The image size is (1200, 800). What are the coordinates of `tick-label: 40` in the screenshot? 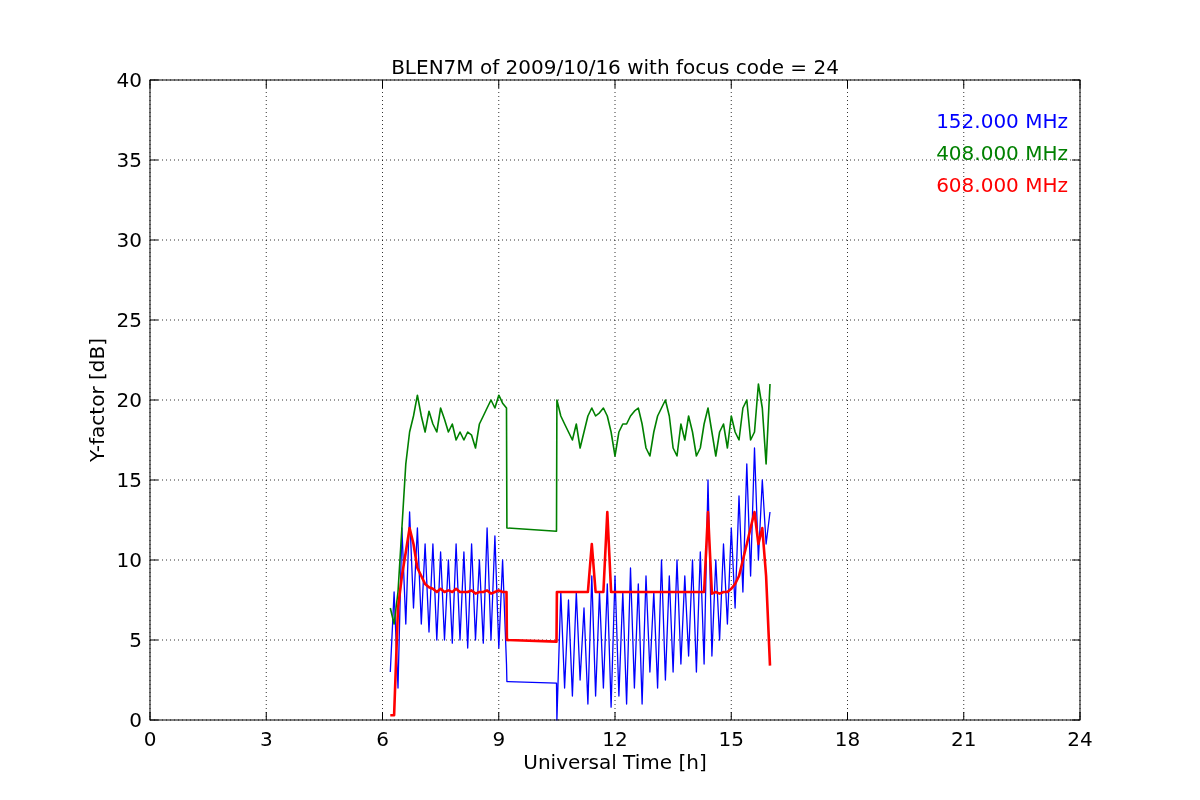 It's located at (129, 80).